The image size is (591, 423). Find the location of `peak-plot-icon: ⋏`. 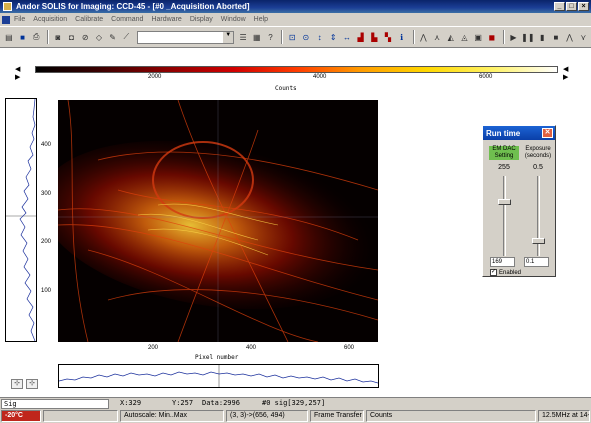

peak-plot-icon: ⋏ is located at coordinates (437, 37).